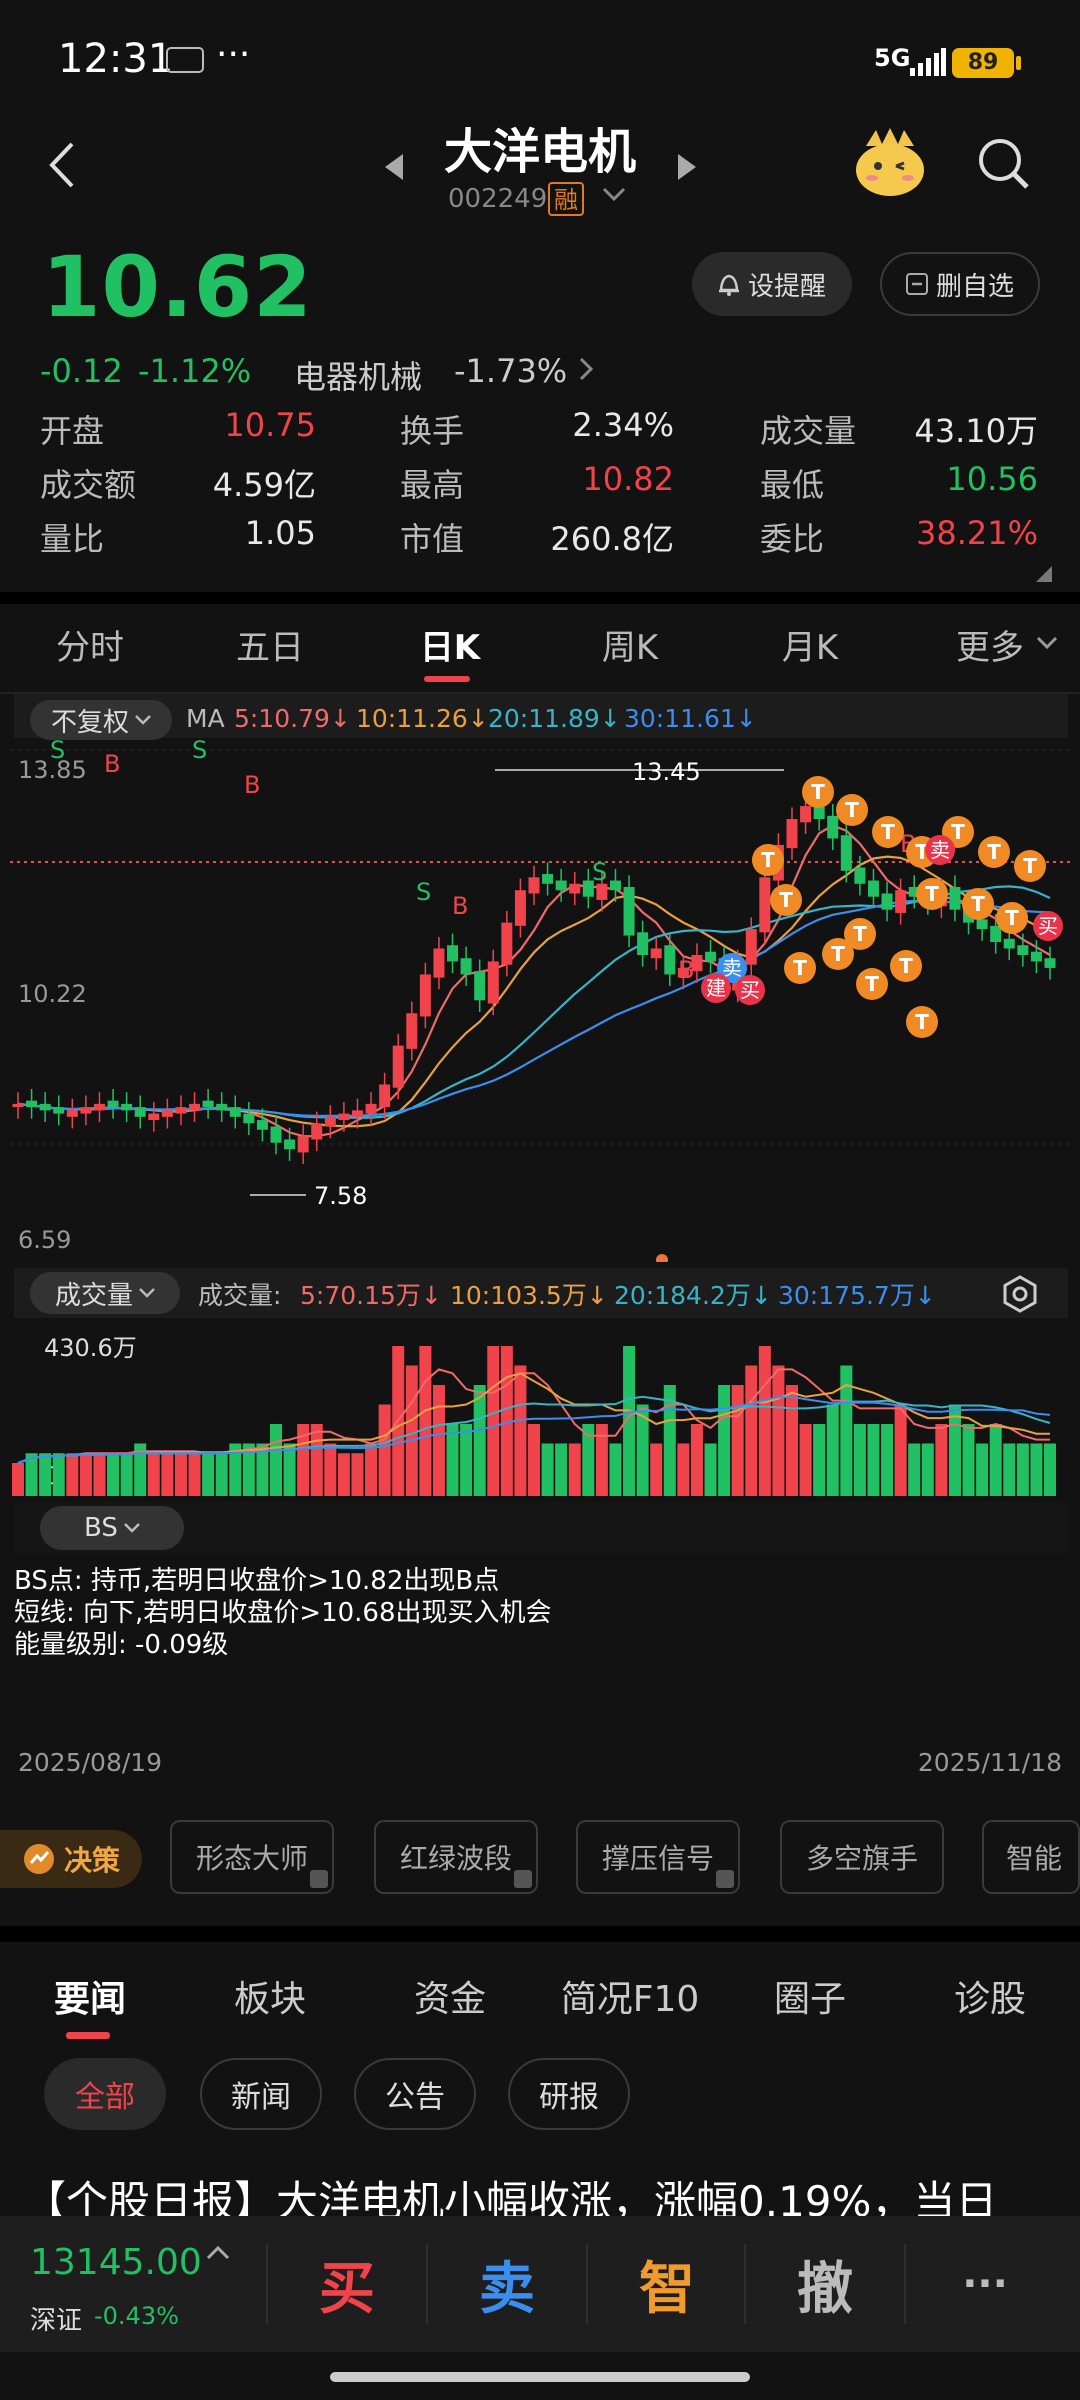 This screenshot has height=2400, width=1080. I want to click on sector-change-pct: -1.73%, so click(510, 371).